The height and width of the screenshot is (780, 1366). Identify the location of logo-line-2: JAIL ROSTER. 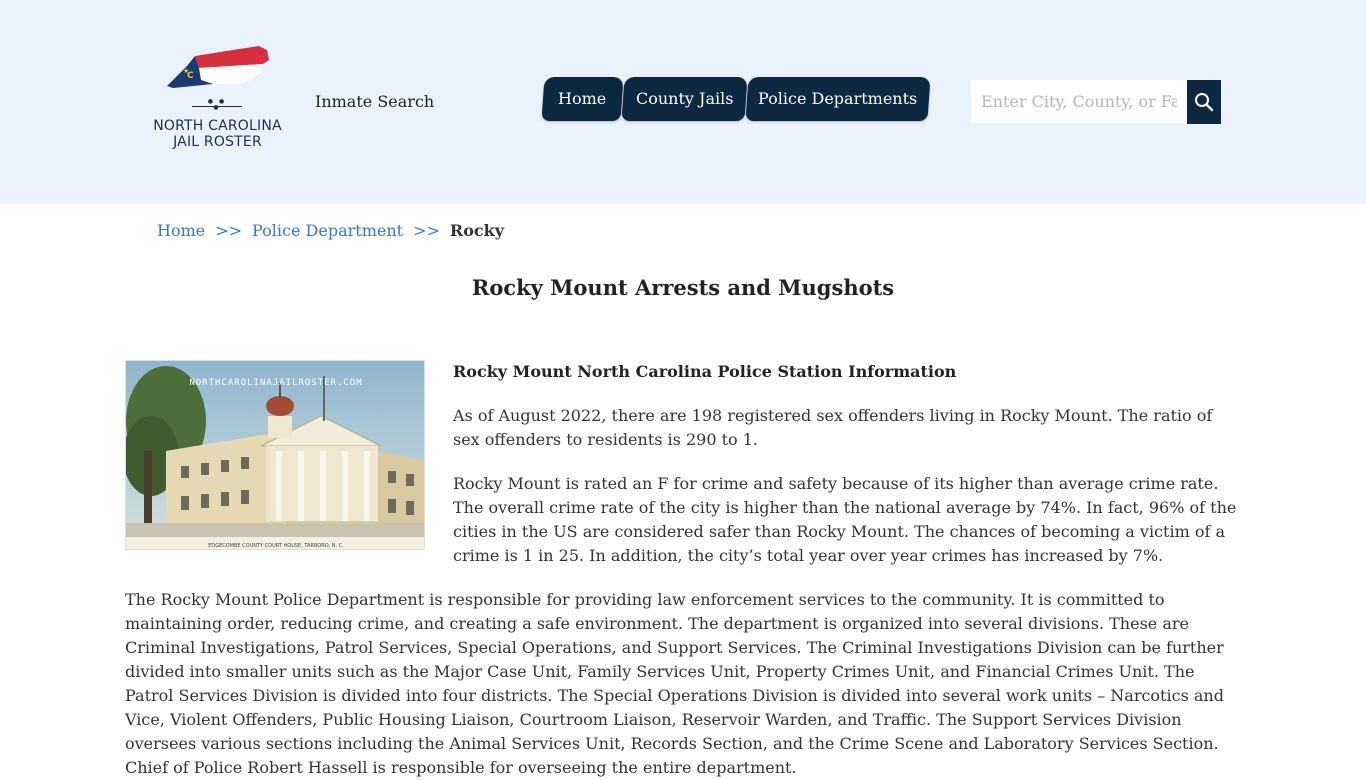
(217, 142).